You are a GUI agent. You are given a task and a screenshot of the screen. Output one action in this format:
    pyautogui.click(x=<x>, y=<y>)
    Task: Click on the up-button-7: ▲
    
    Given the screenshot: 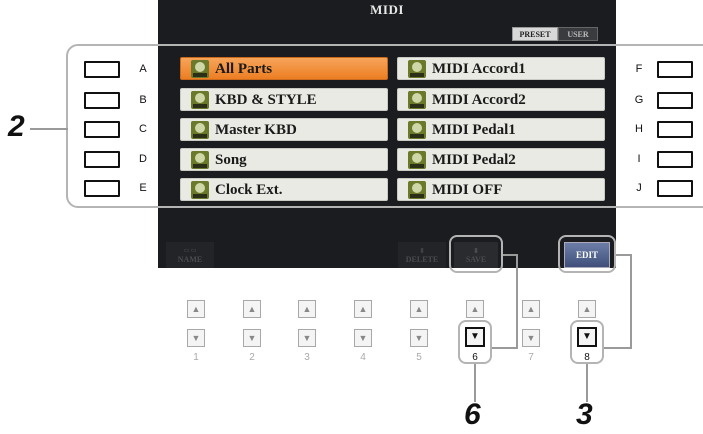 What is the action you would take?
    pyautogui.click(x=531, y=309)
    